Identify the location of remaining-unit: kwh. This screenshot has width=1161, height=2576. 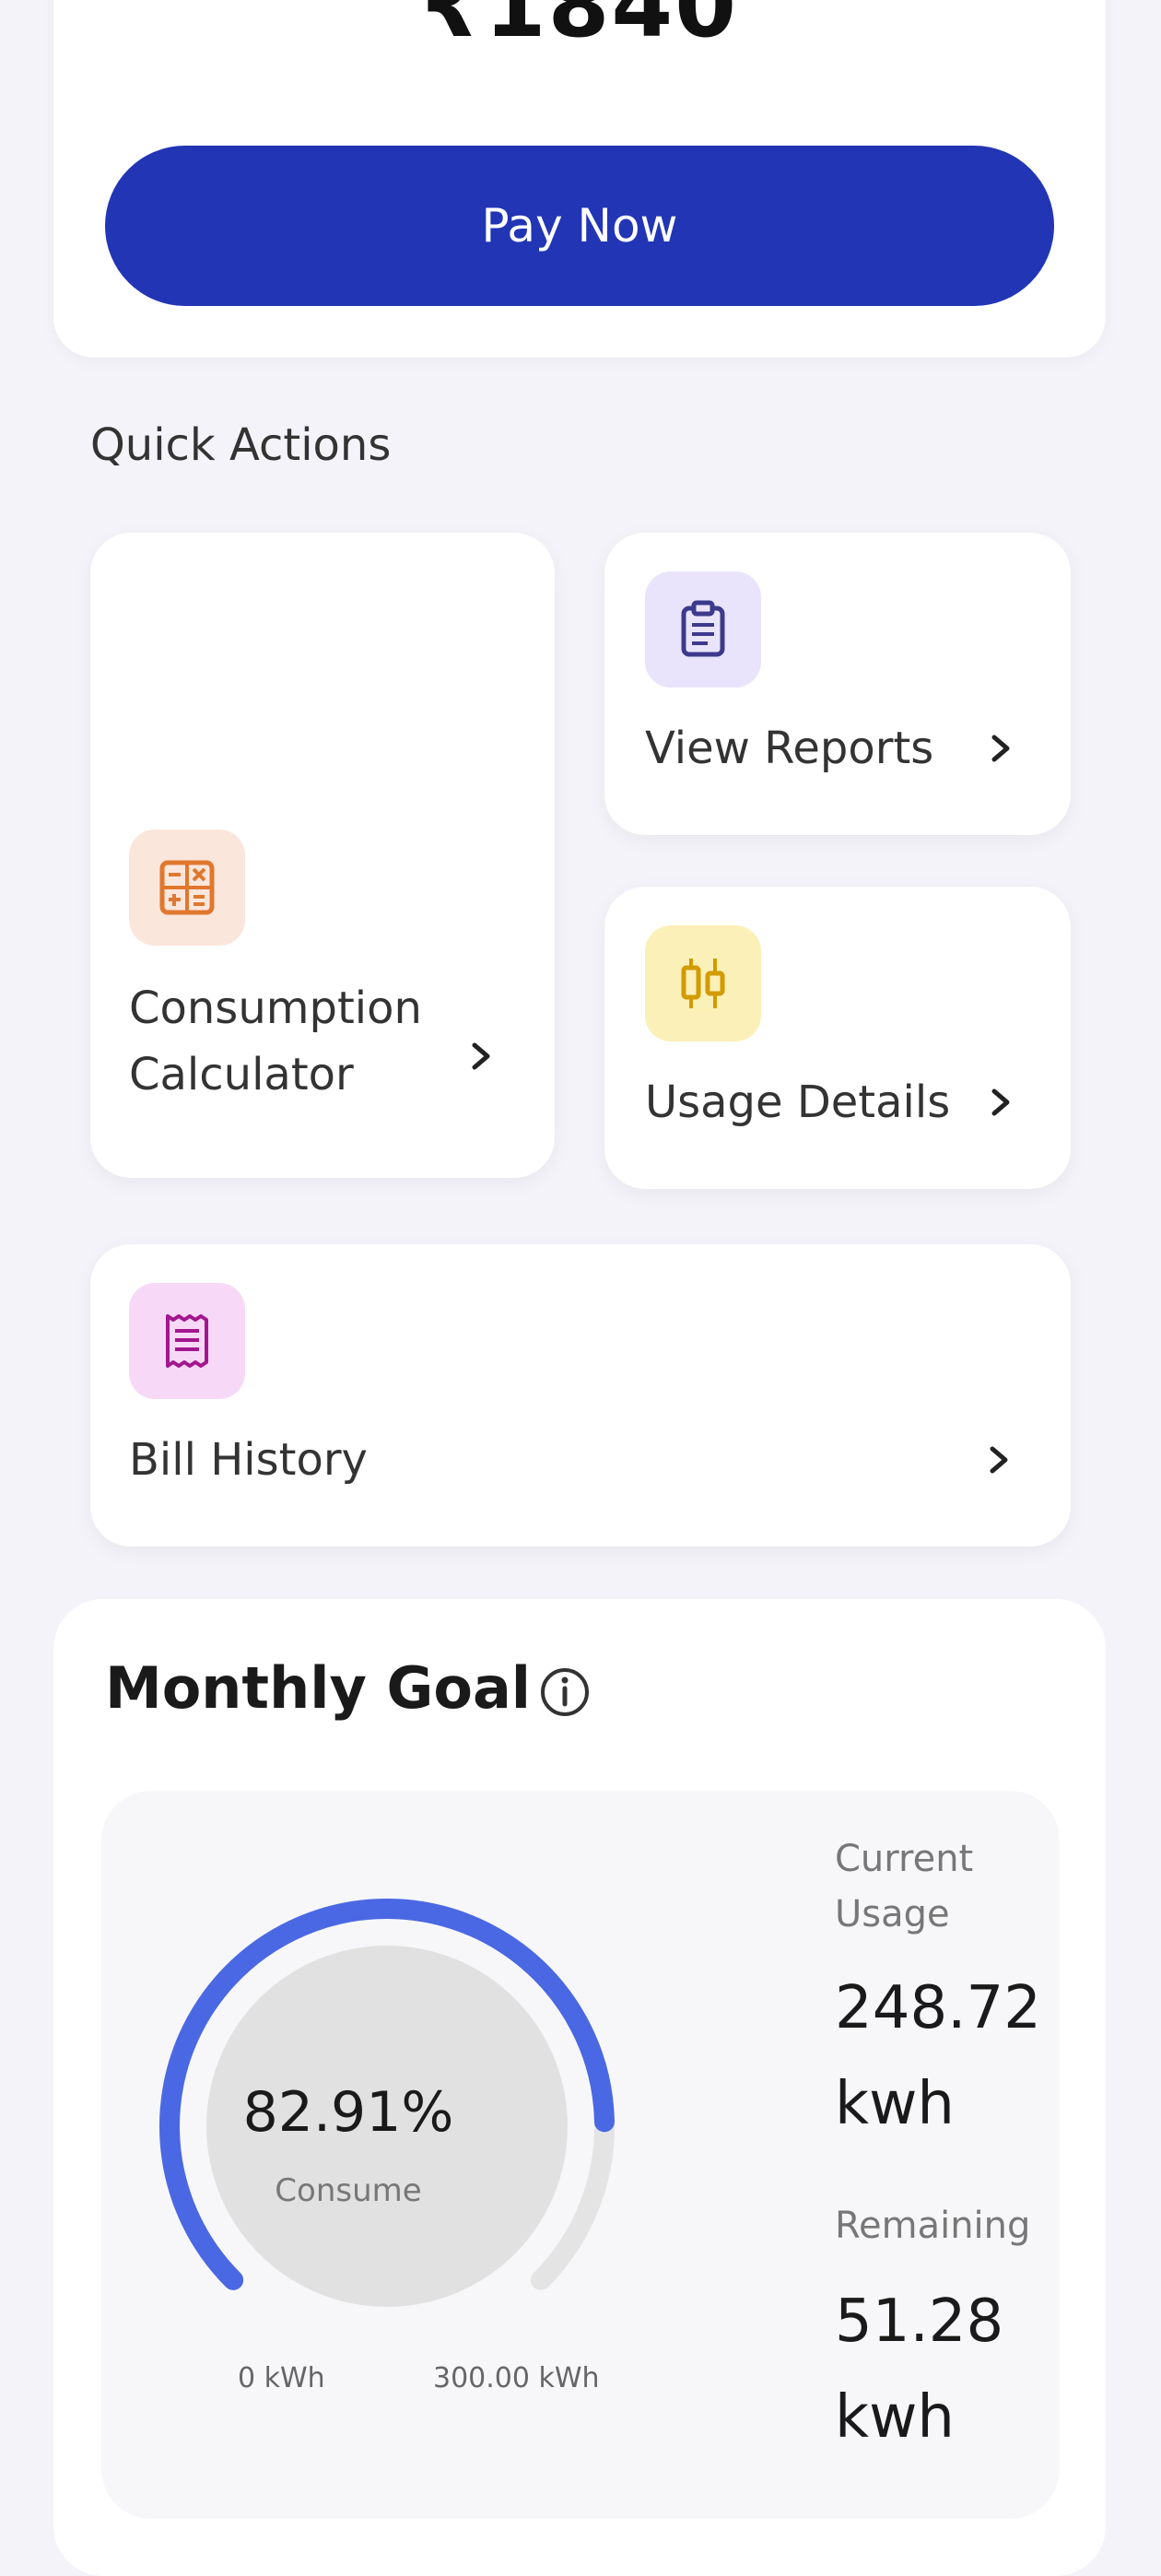
(895, 2417).